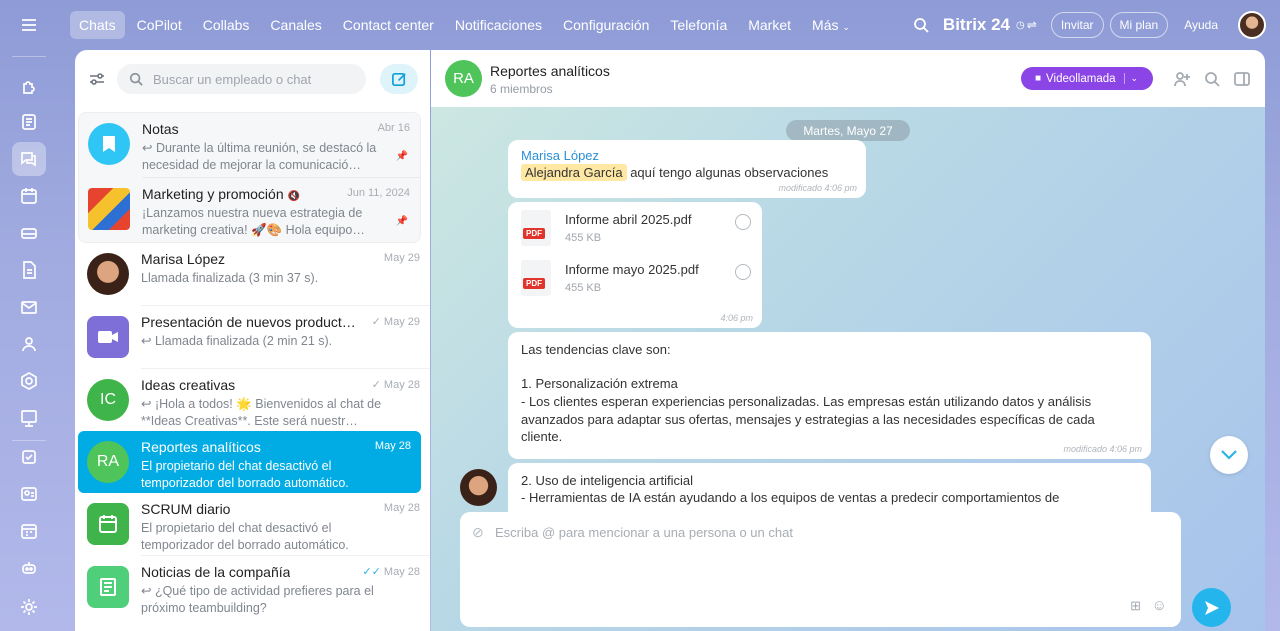 The image size is (1280, 631). What do you see at coordinates (29, 418) in the screenshot?
I see `sites-icon` at bounding box center [29, 418].